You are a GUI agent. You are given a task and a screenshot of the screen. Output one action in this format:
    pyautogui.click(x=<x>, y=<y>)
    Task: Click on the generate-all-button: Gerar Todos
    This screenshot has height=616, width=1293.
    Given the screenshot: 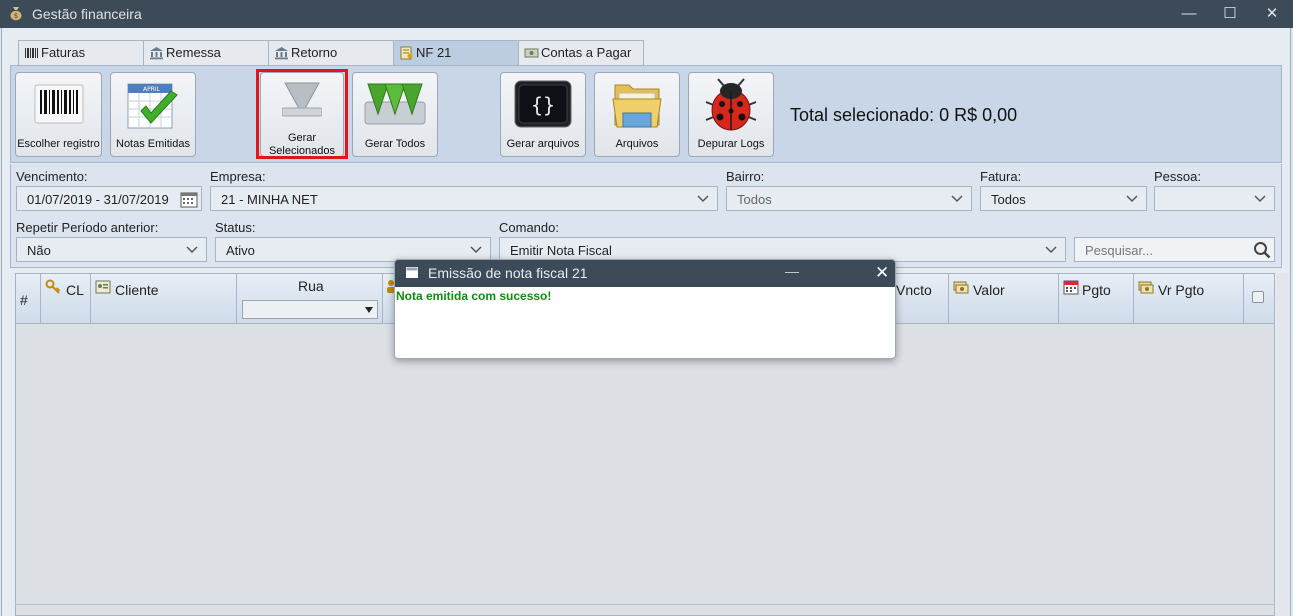 What is the action you would take?
    pyautogui.click(x=395, y=114)
    